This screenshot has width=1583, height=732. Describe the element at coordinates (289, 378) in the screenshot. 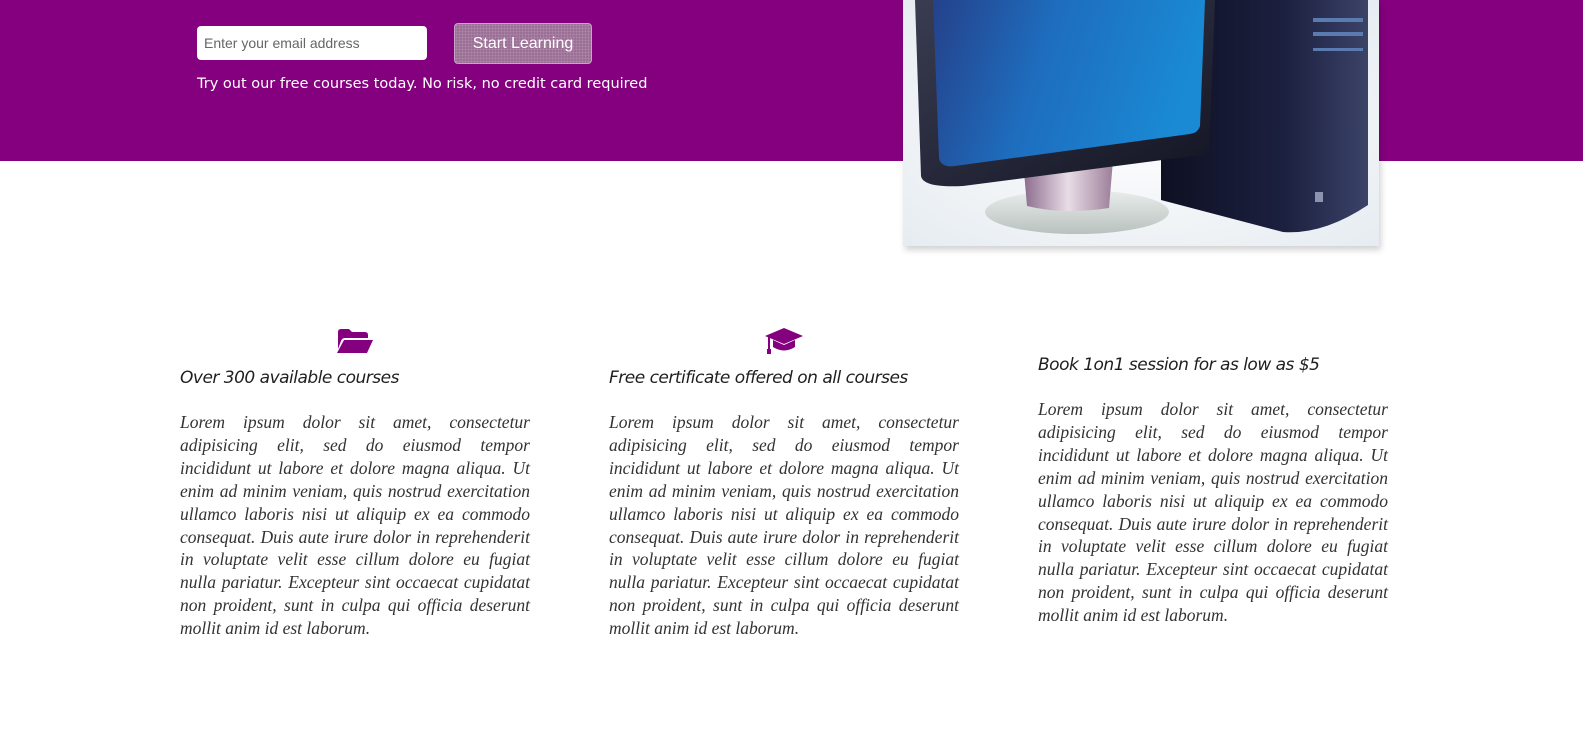

I see `feature-title: Over 300 available courses` at that location.